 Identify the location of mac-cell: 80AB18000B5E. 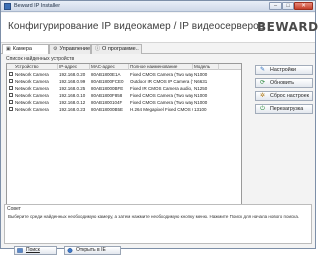
(107, 109).